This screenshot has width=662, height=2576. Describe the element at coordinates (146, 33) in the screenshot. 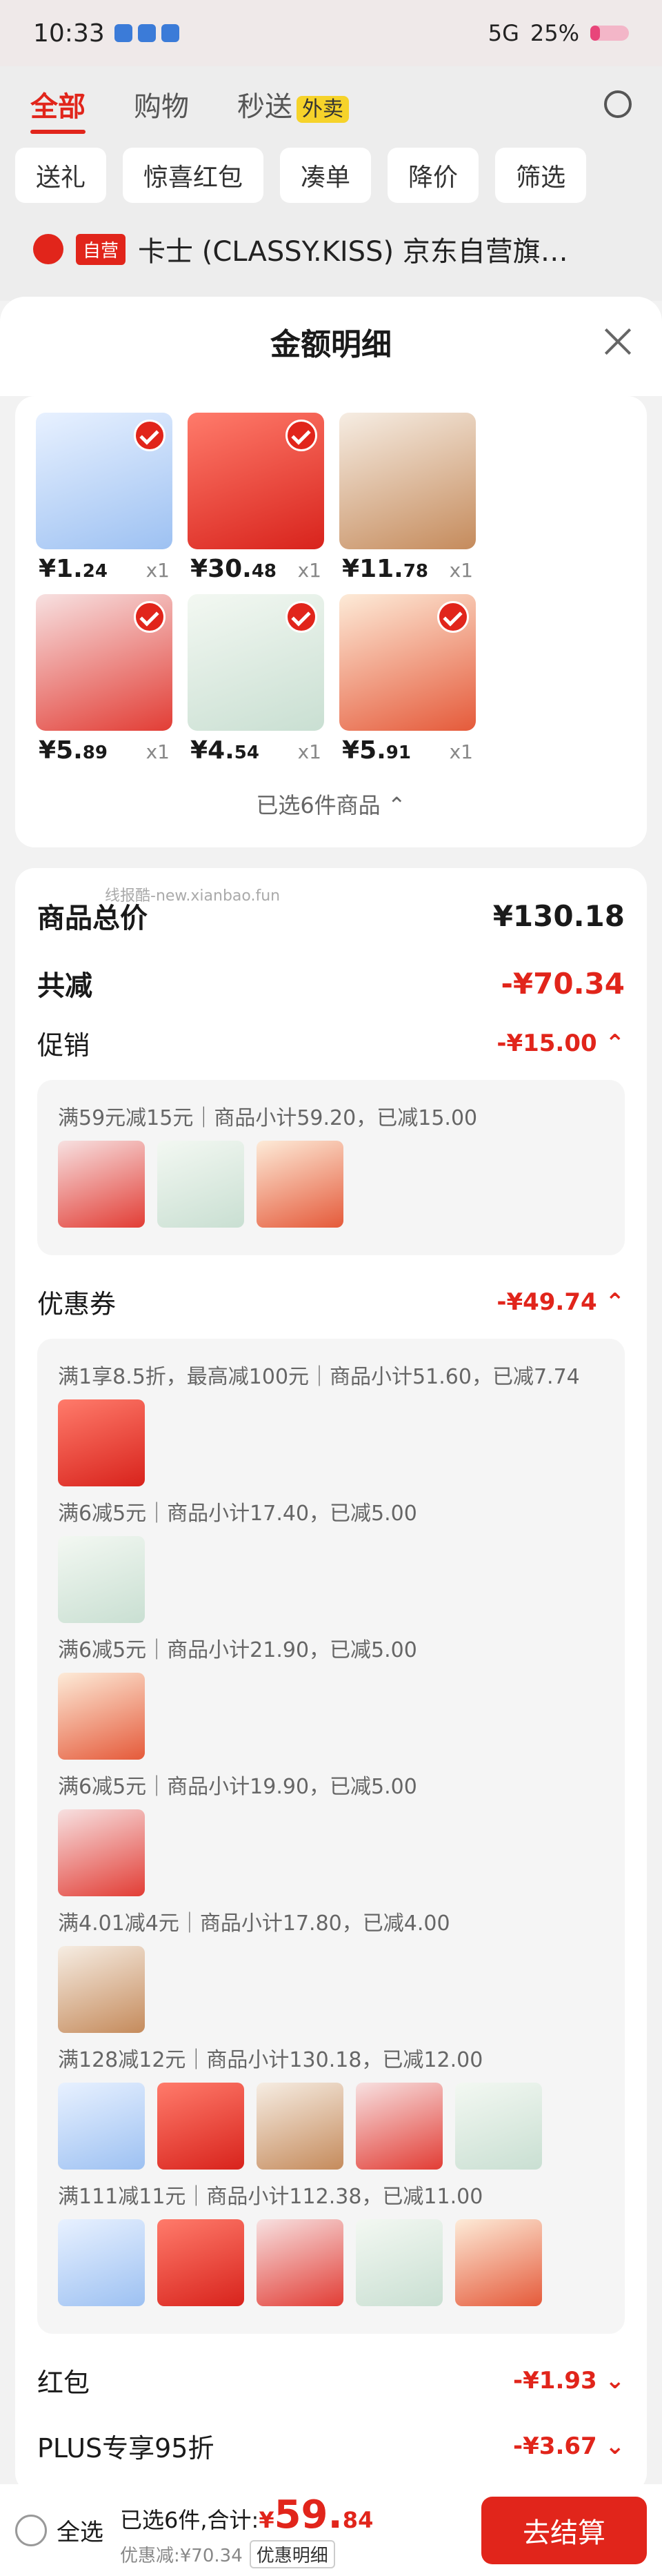

I see `notification-icons` at that location.